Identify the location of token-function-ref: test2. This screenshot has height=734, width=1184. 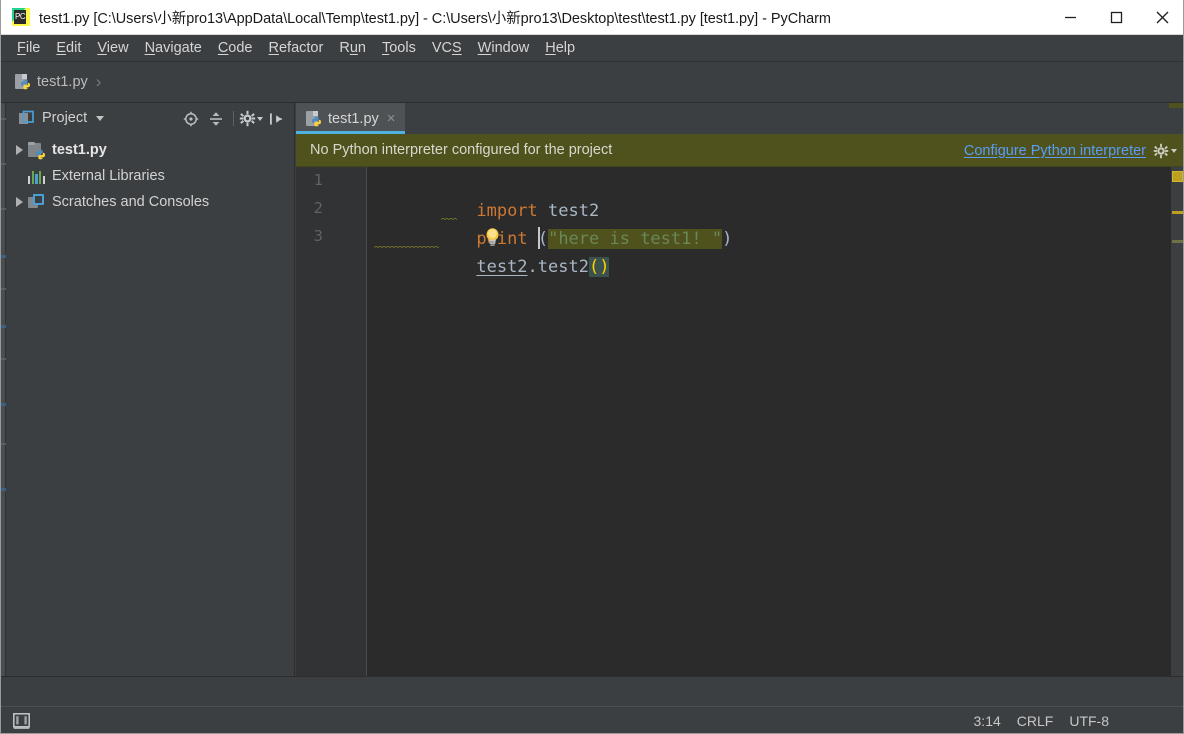
(563, 267).